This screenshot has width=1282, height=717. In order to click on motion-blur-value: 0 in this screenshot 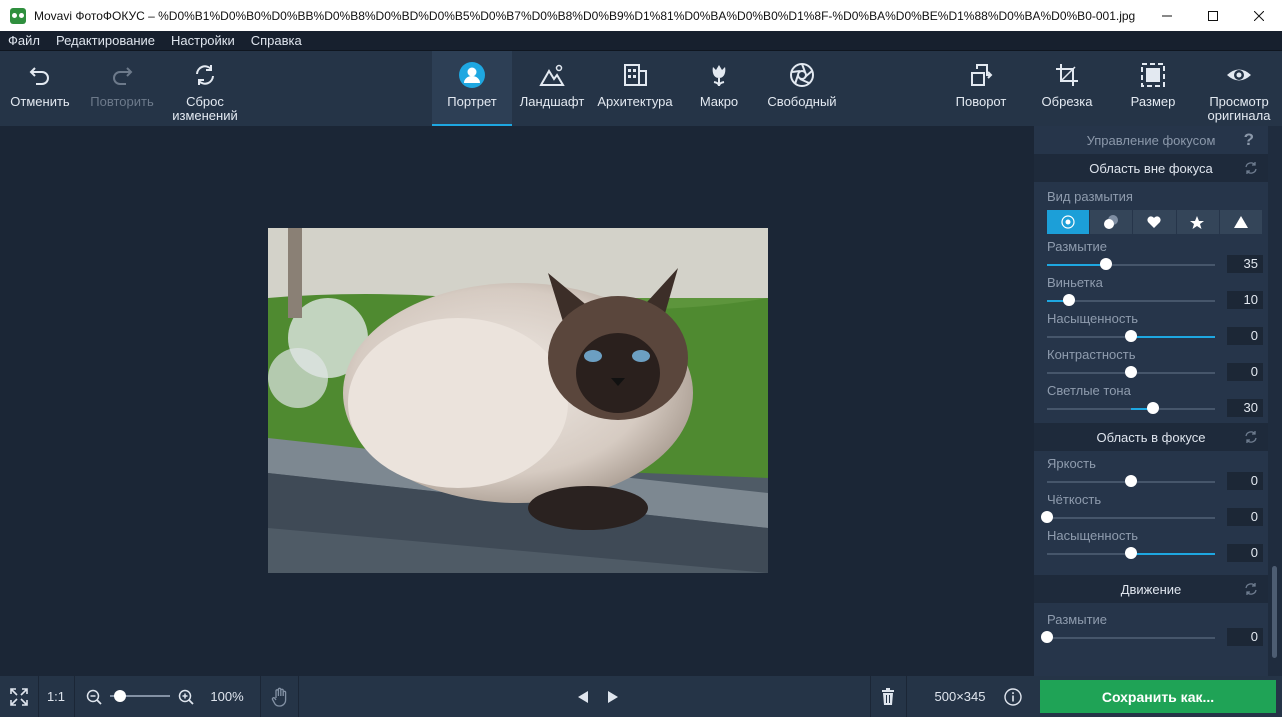, I will do `click(1245, 637)`.